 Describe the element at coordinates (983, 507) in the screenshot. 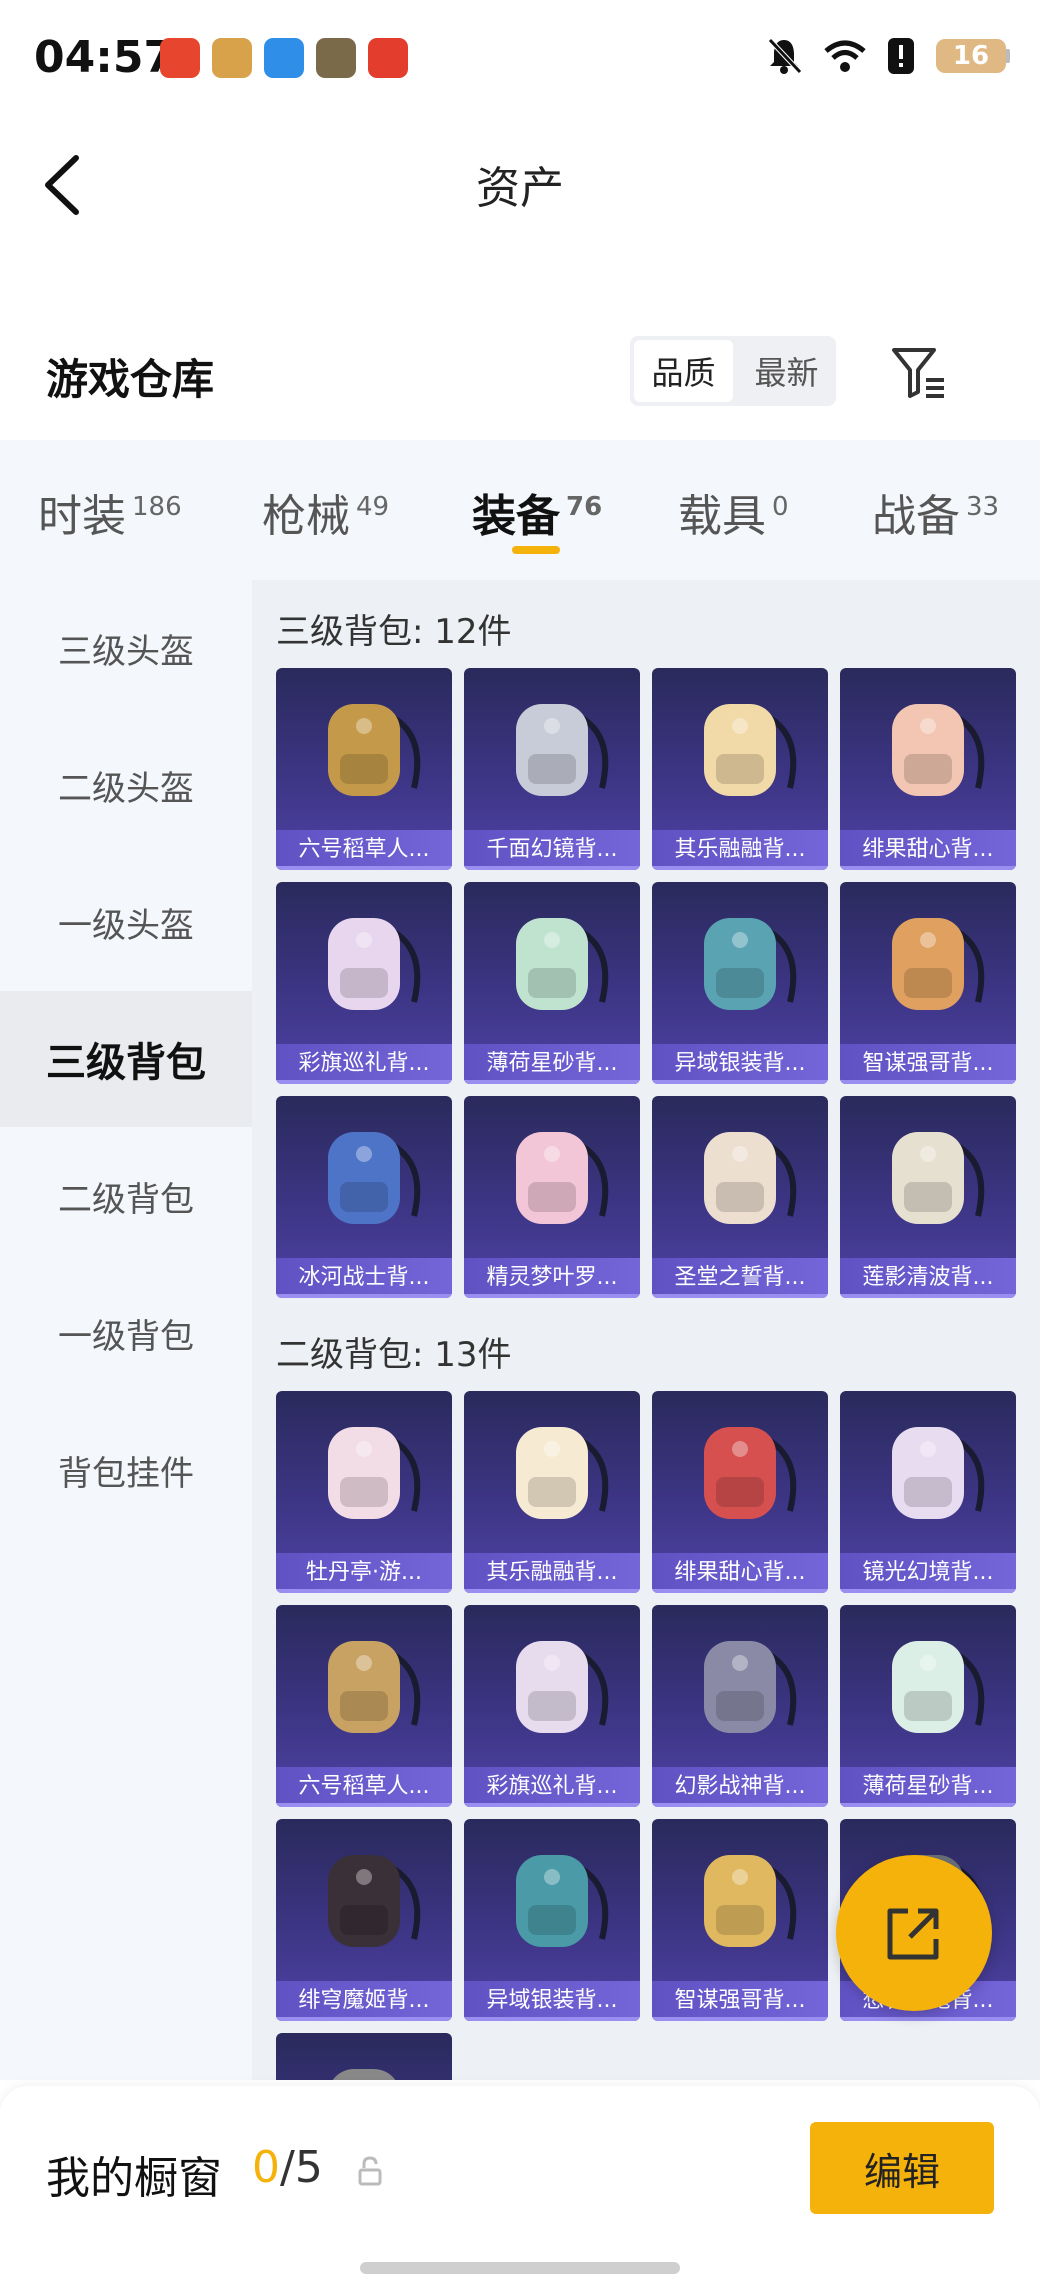

I see `tab-count: 33` at that location.